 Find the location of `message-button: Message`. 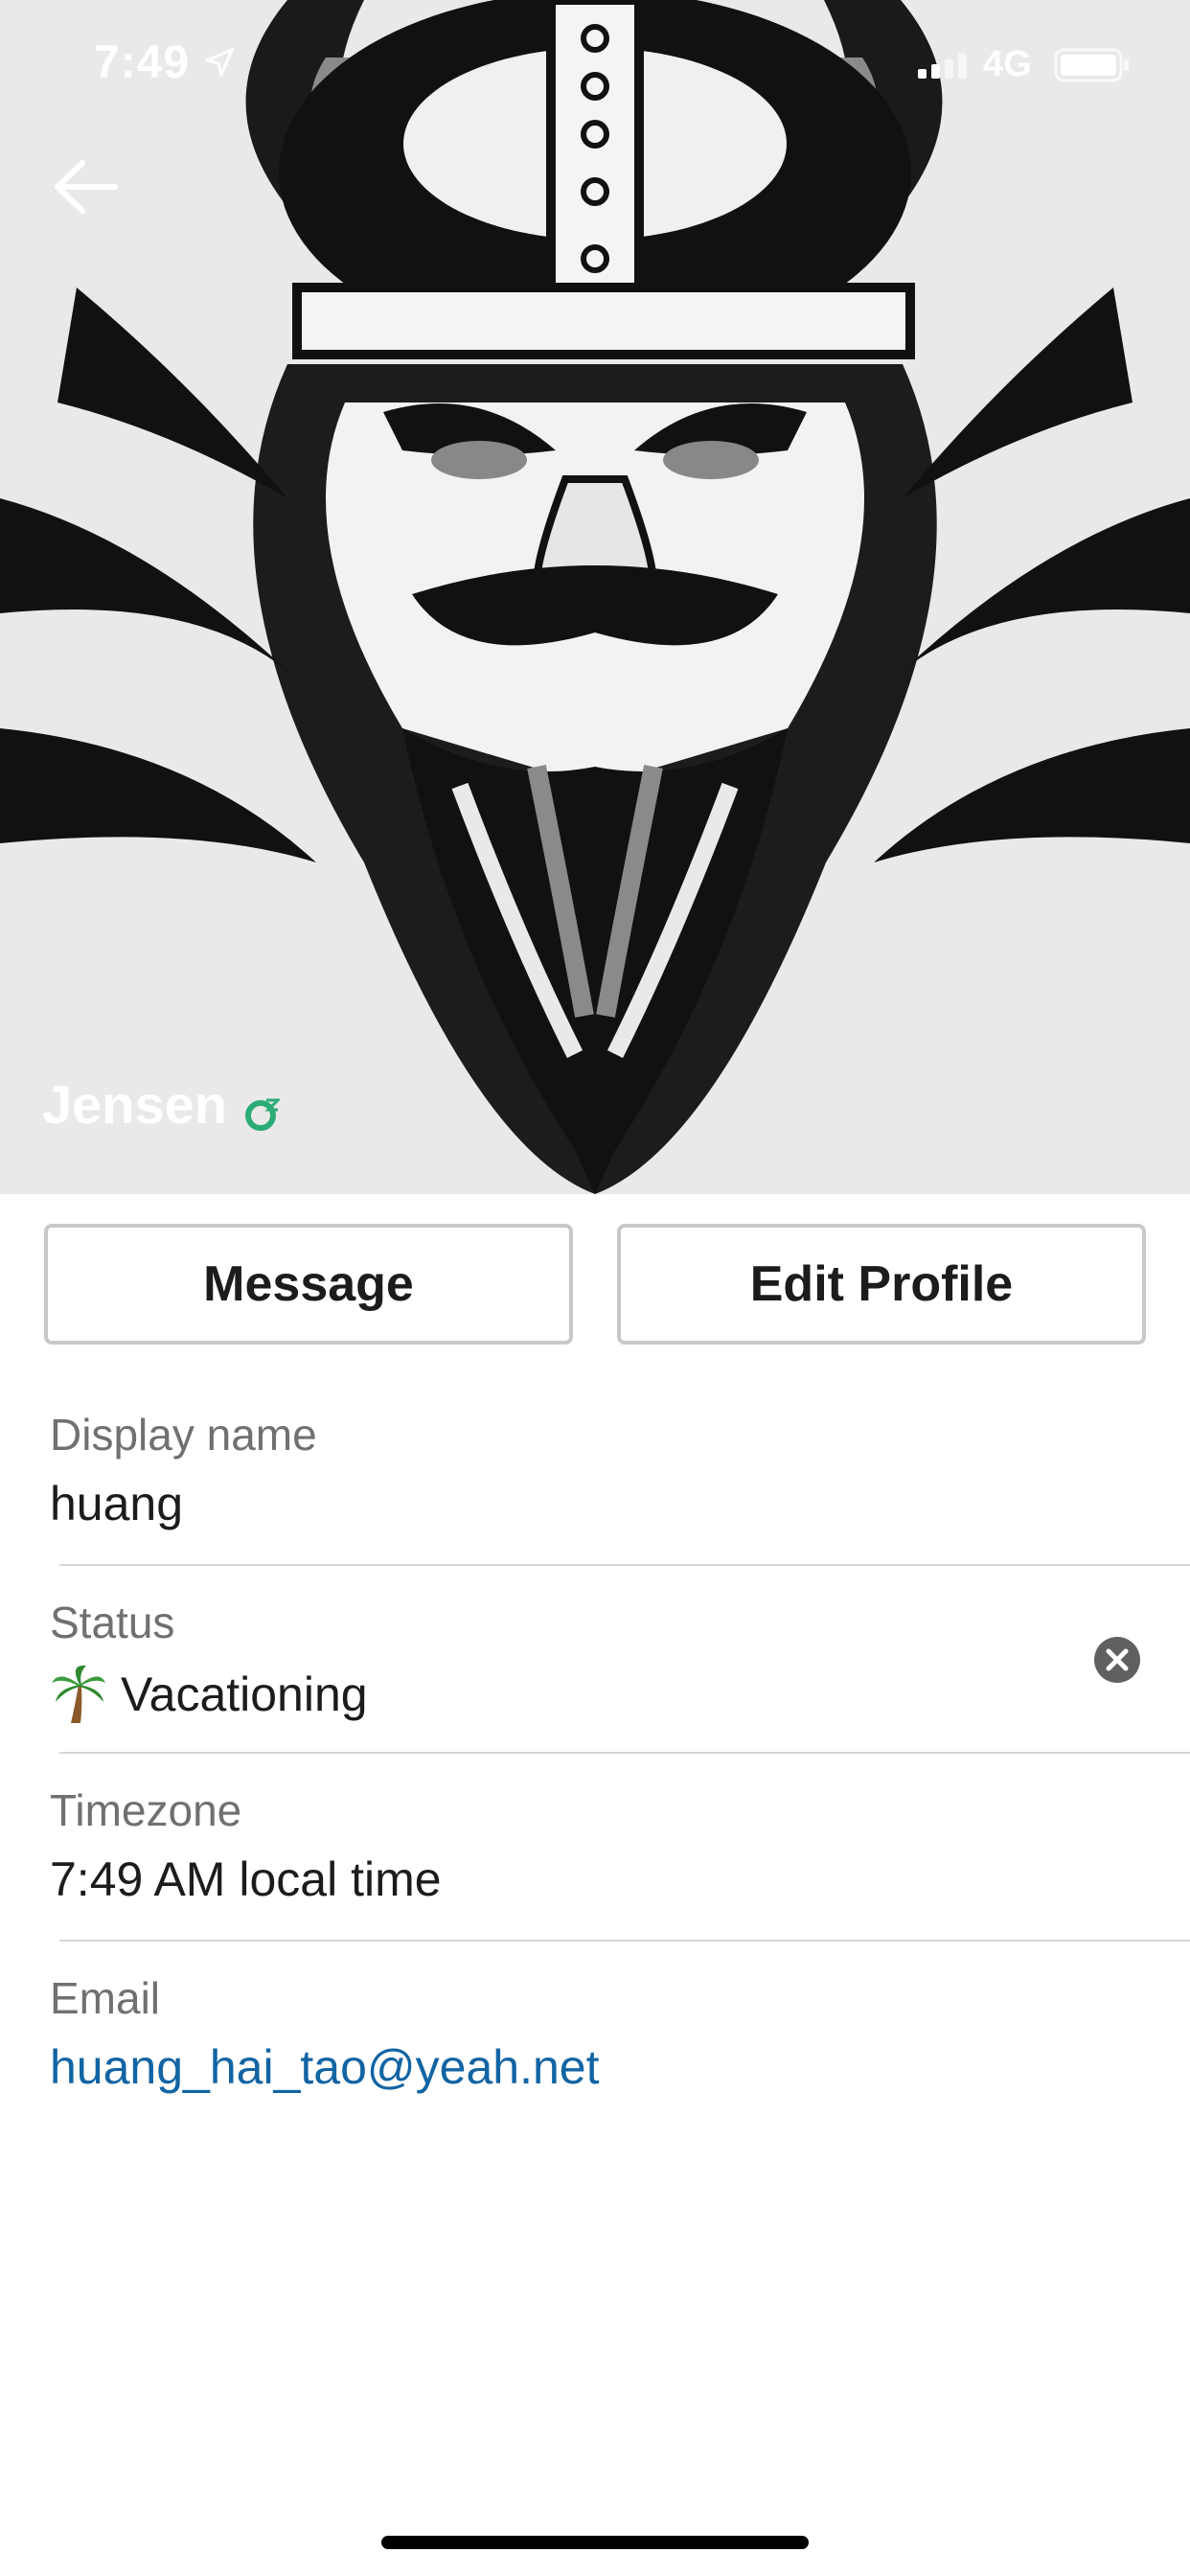

message-button: Message is located at coordinates (309, 1284).